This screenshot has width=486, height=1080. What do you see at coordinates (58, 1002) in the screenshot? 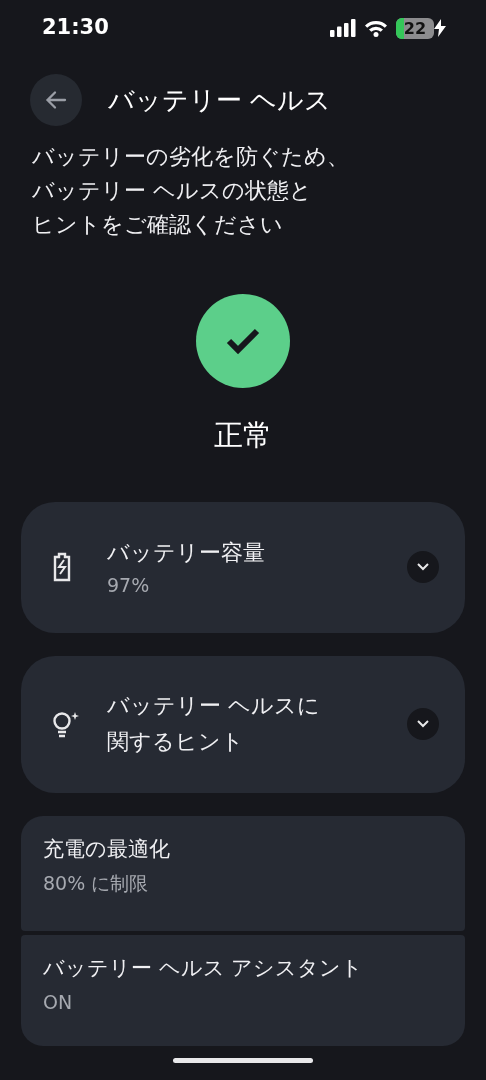
I see `setting-value: ON` at bounding box center [58, 1002].